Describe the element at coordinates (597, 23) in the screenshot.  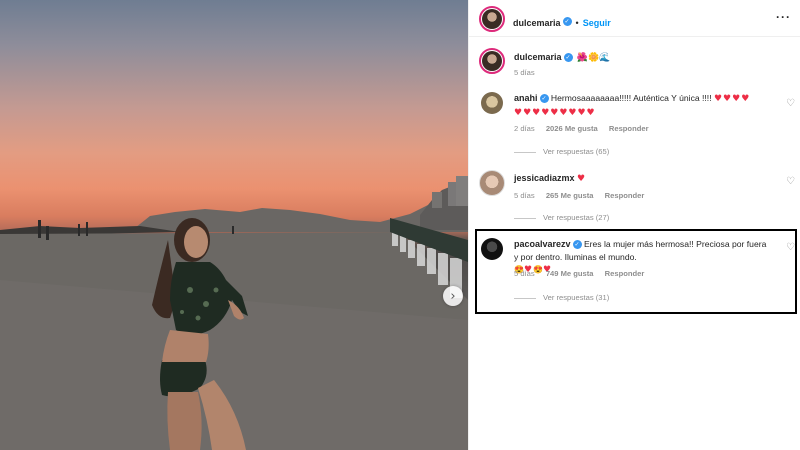
I see `follow-button: Seguir` at that location.